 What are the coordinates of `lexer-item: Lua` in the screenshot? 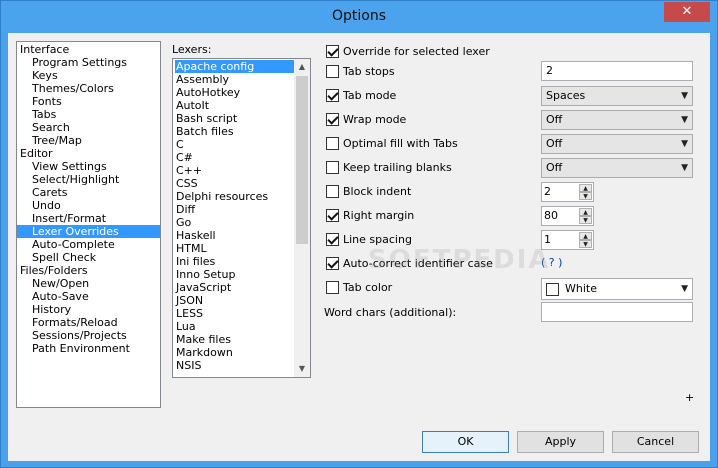 It's located at (235, 326).